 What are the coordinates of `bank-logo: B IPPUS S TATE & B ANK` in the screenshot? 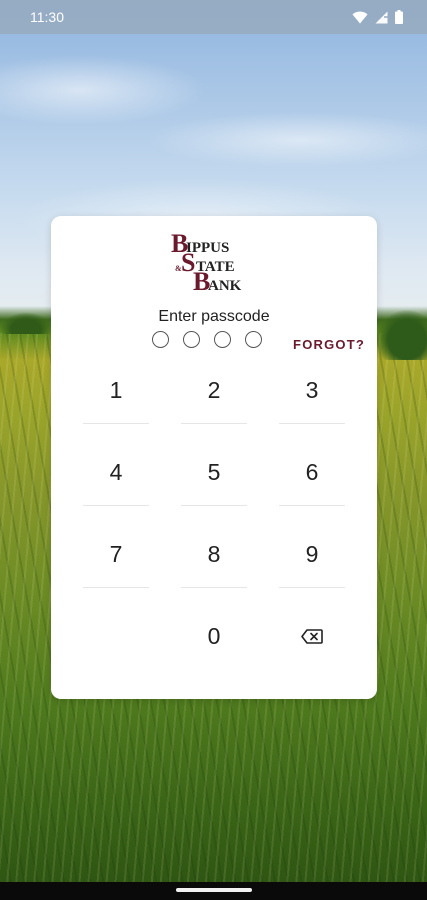 It's located at (216, 262).